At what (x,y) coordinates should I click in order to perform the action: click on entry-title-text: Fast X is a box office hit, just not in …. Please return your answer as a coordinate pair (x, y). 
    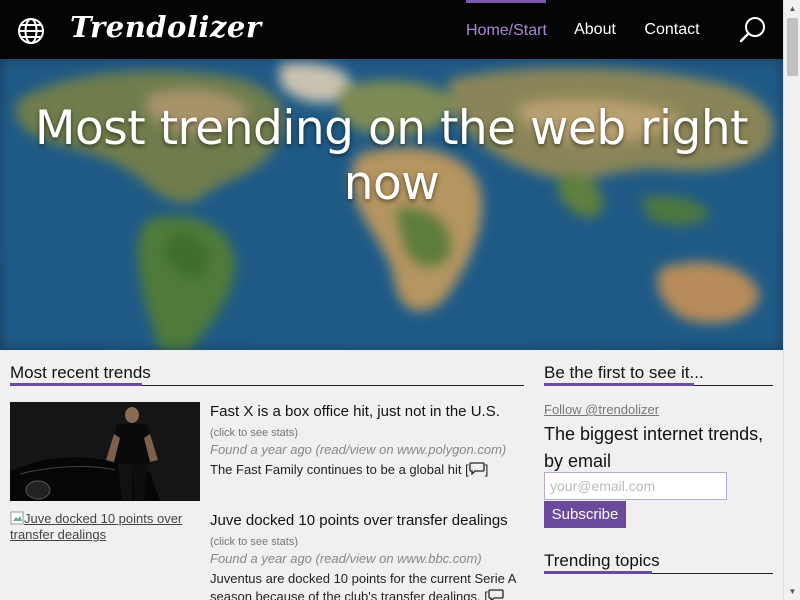
    Looking at the image, I should click on (355, 411).